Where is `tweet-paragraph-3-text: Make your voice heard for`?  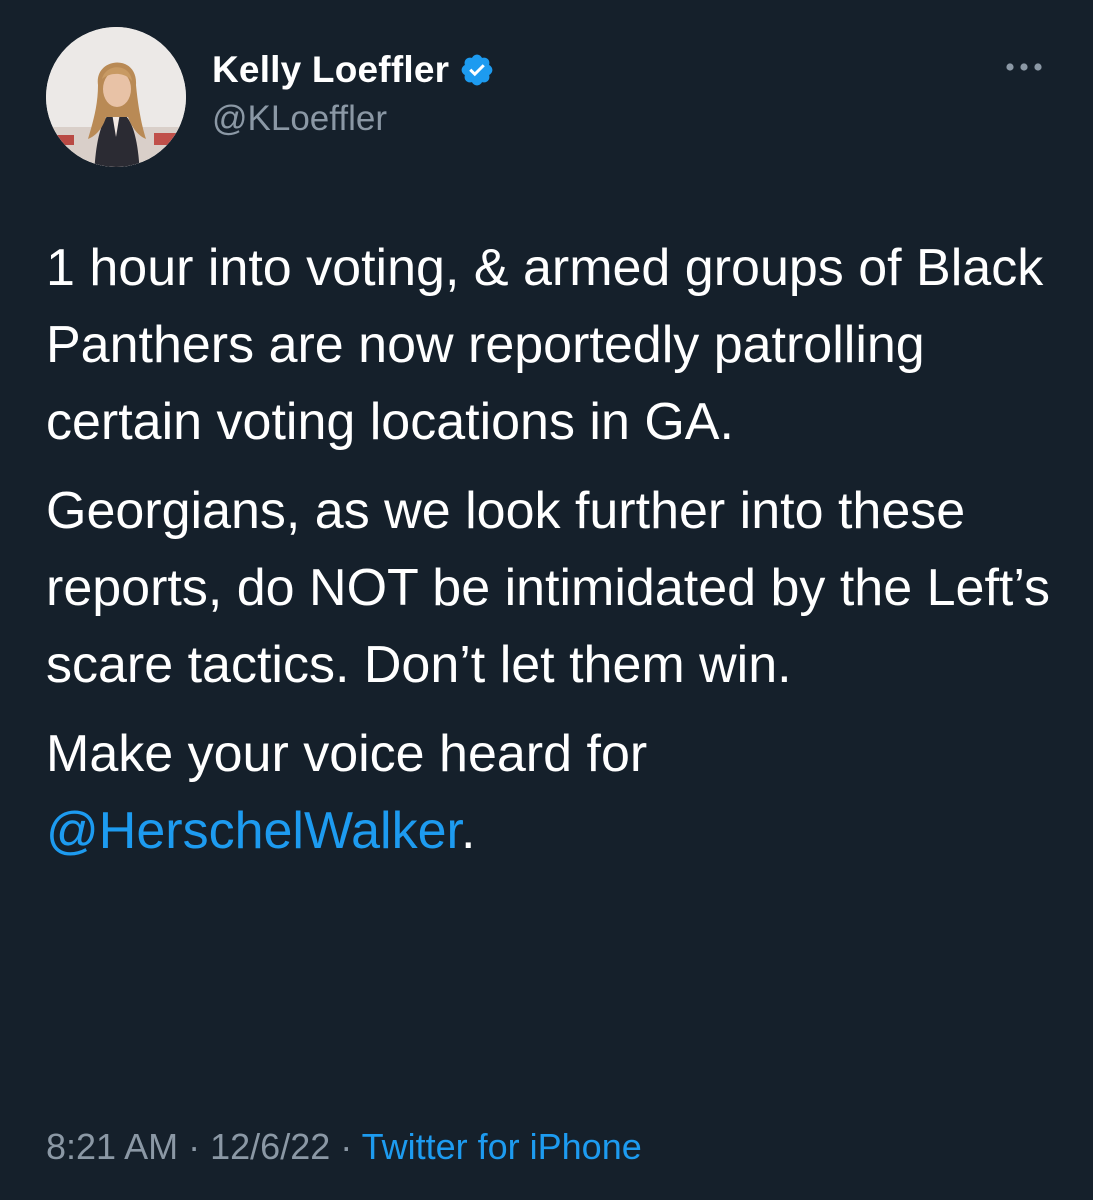
tweet-paragraph-3-text: Make your voice heard for is located at coordinates (347, 754).